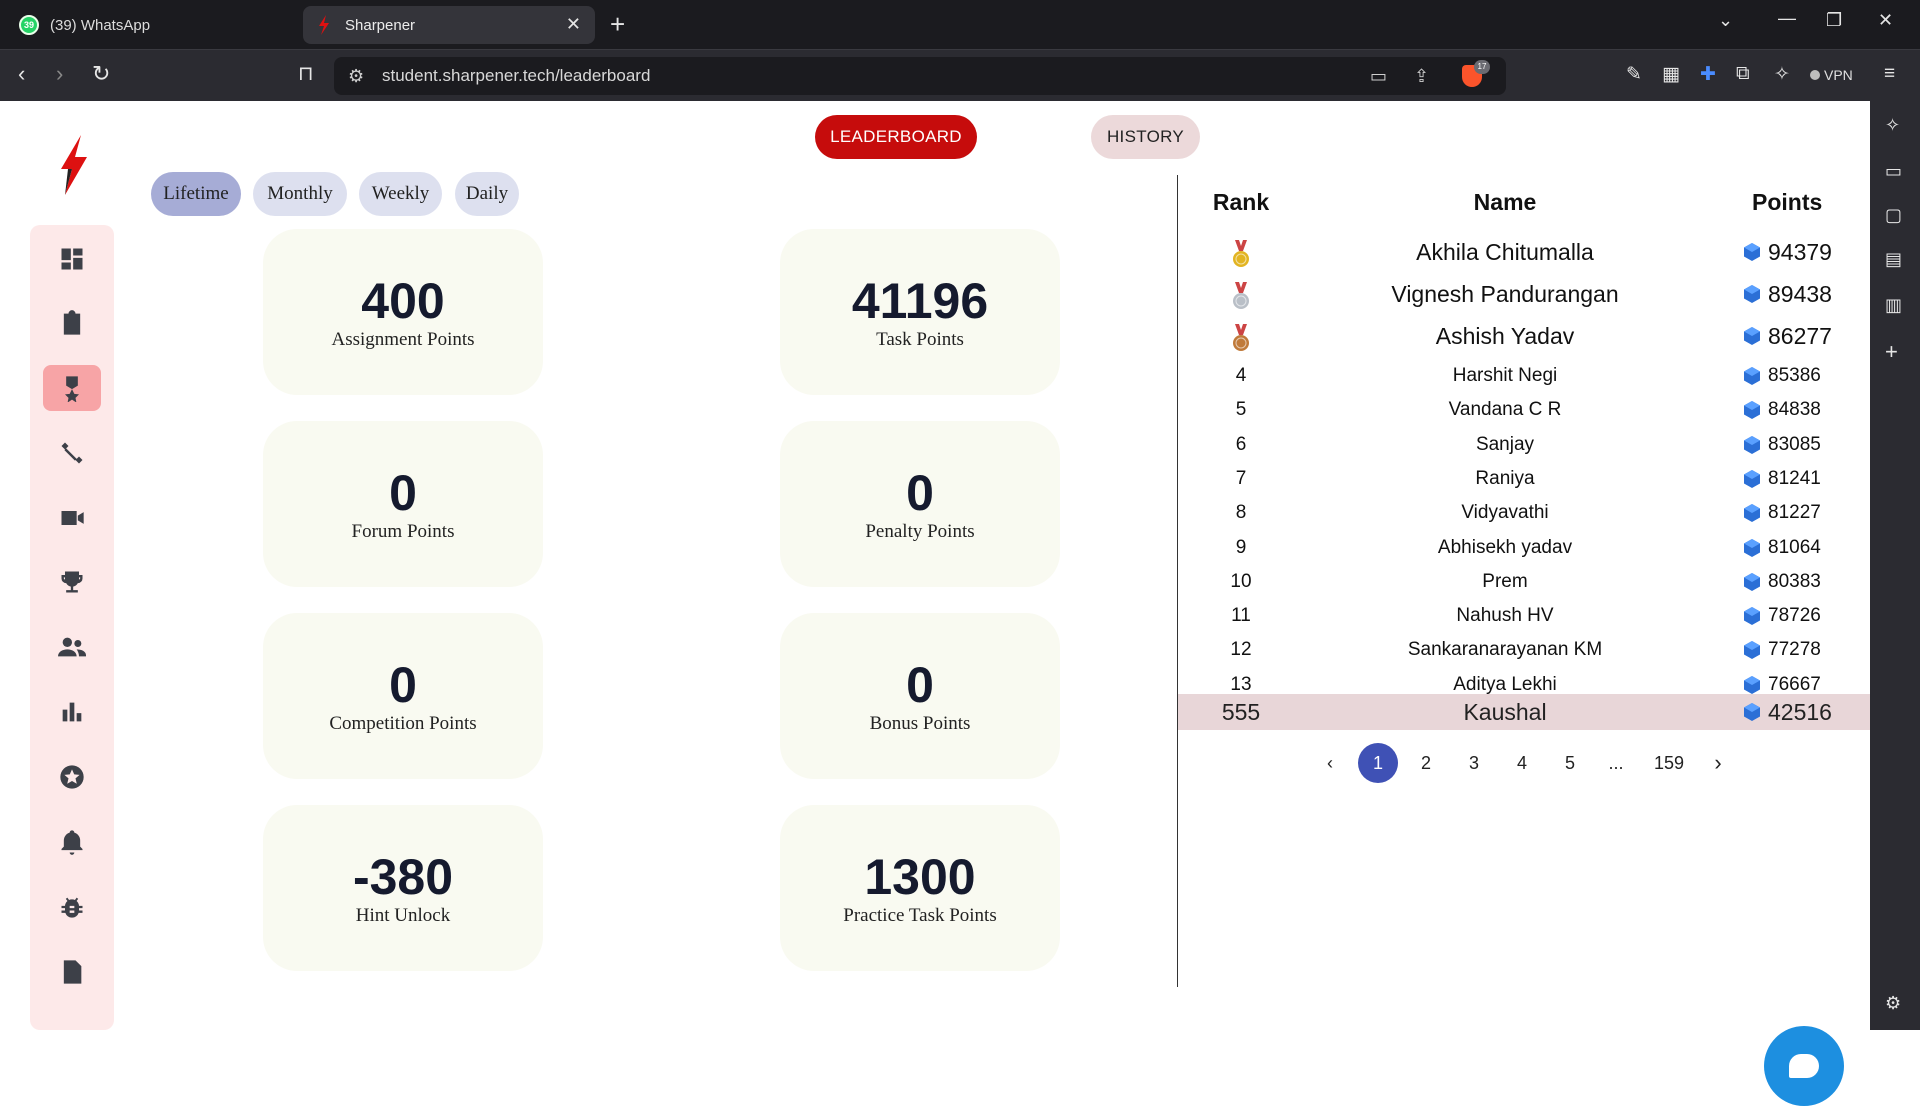 This screenshot has height=1106, width=1920. What do you see at coordinates (1718, 763) in the screenshot?
I see `next-page-icon: ›` at bounding box center [1718, 763].